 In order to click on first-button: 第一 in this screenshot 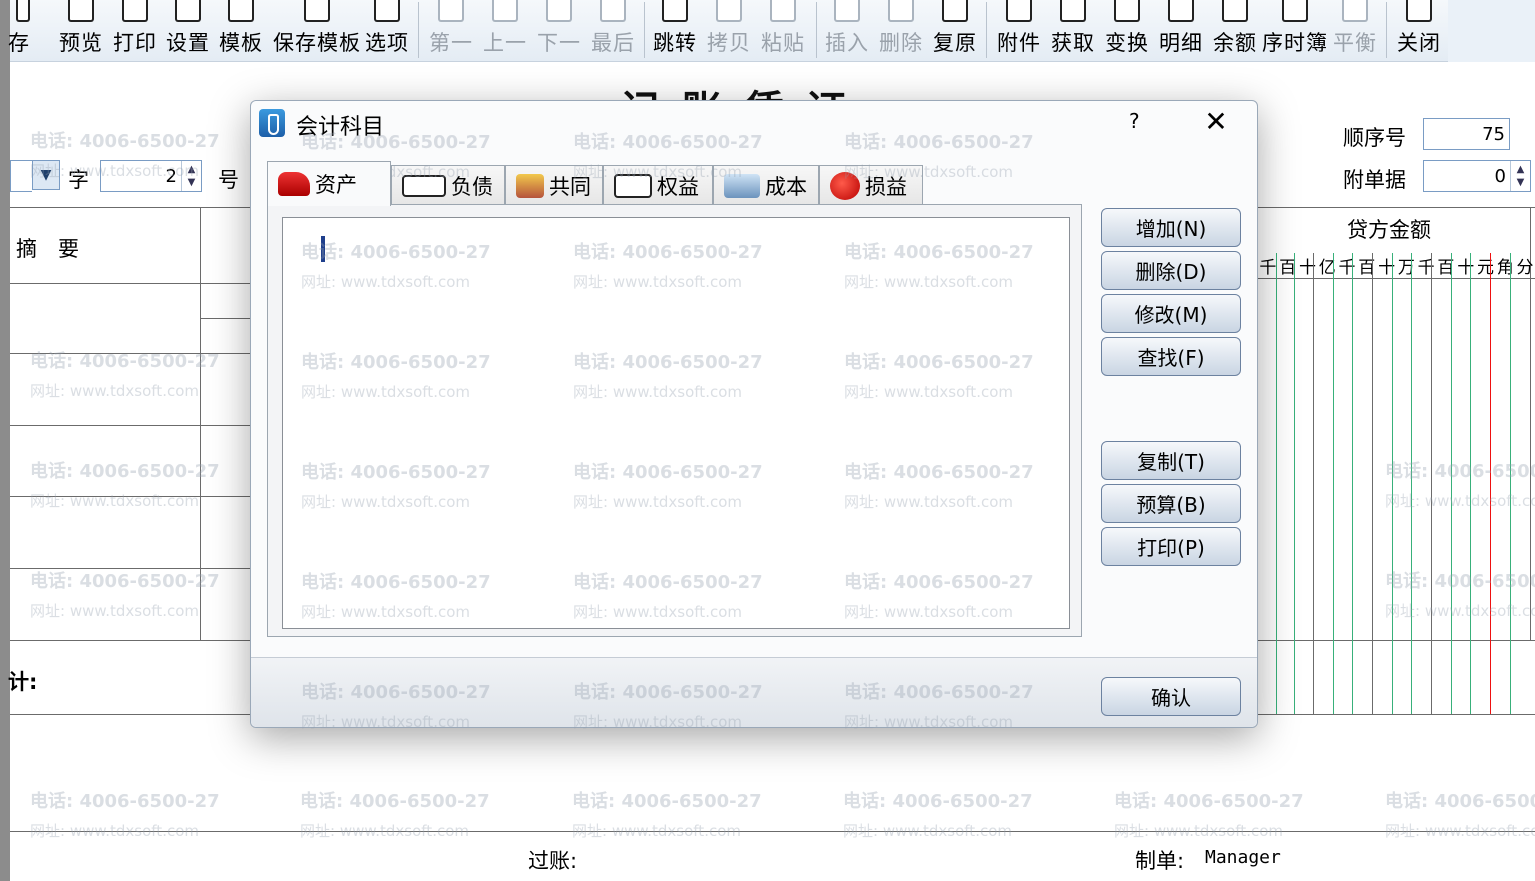, I will do `click(451, 30)`.